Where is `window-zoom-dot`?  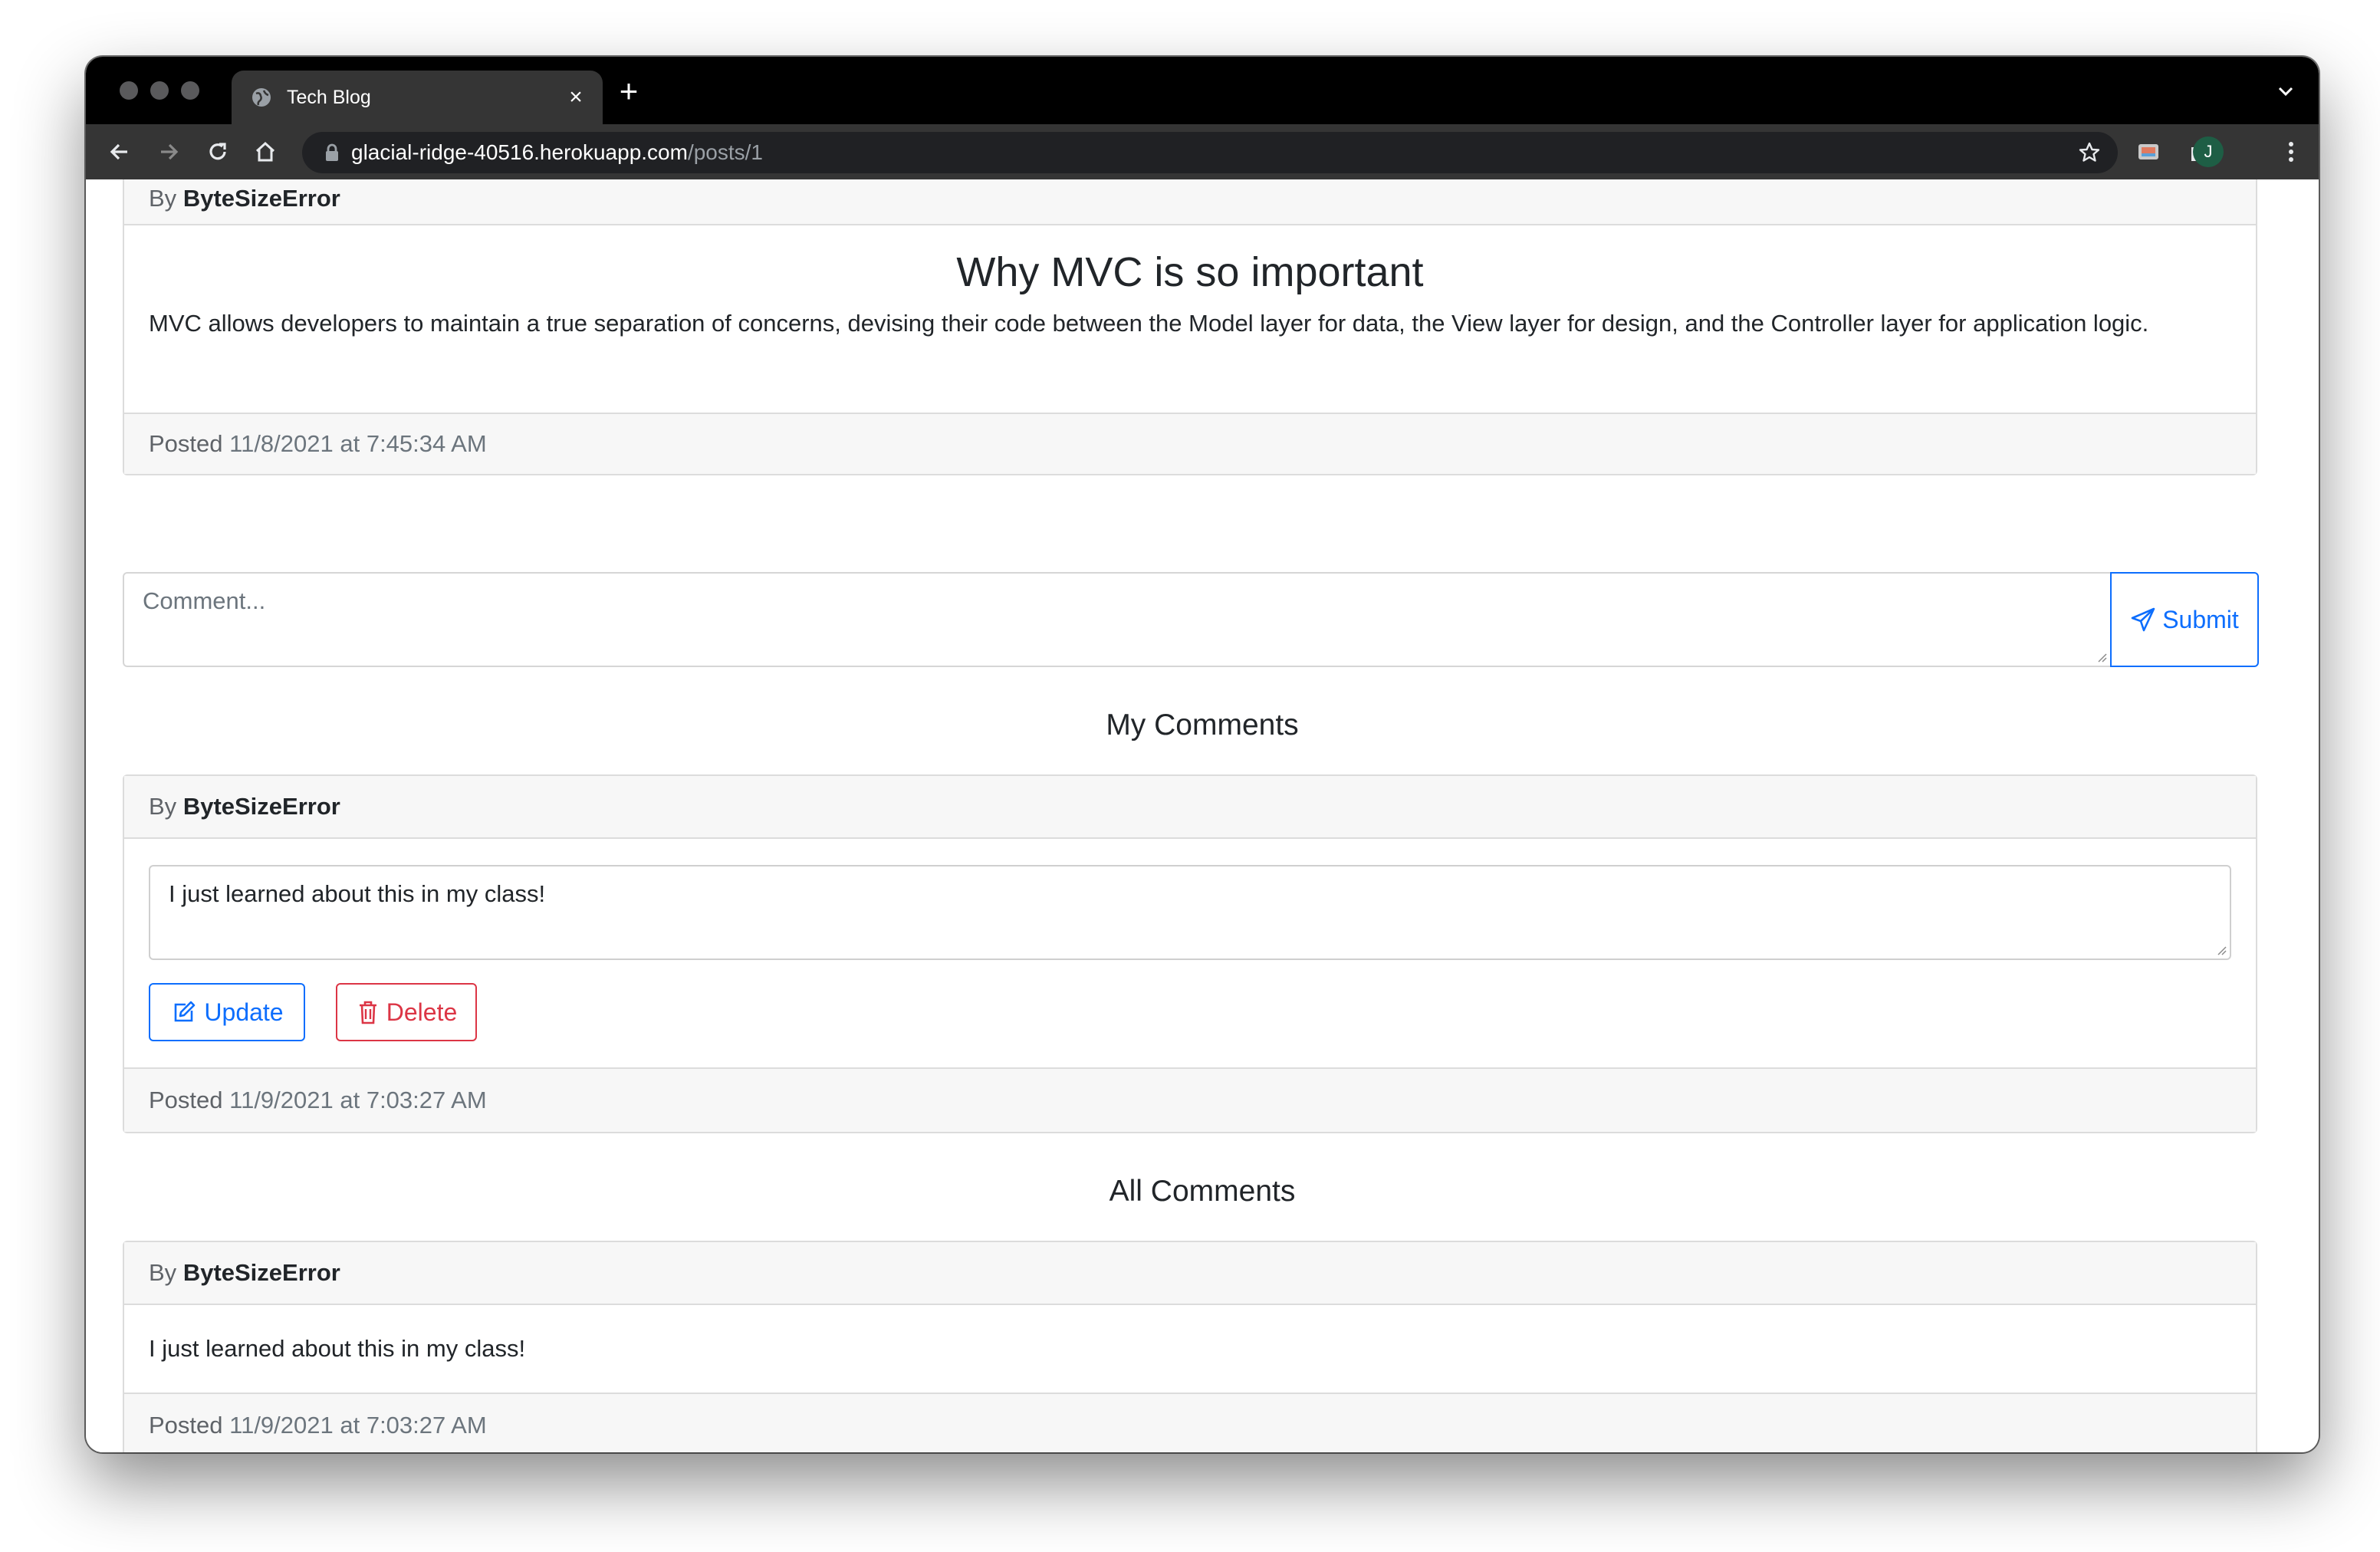 window-zoom-dot is located at coordinates (190, 91).